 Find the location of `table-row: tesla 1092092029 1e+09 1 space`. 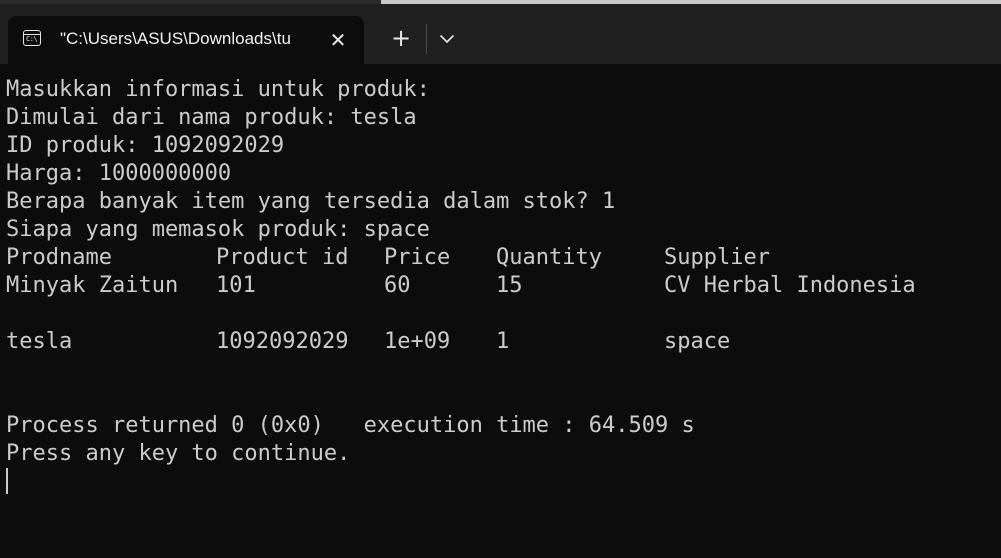

table-row: tesla 1092092029 1e+09 1 space is located at coordinates (501, 342).